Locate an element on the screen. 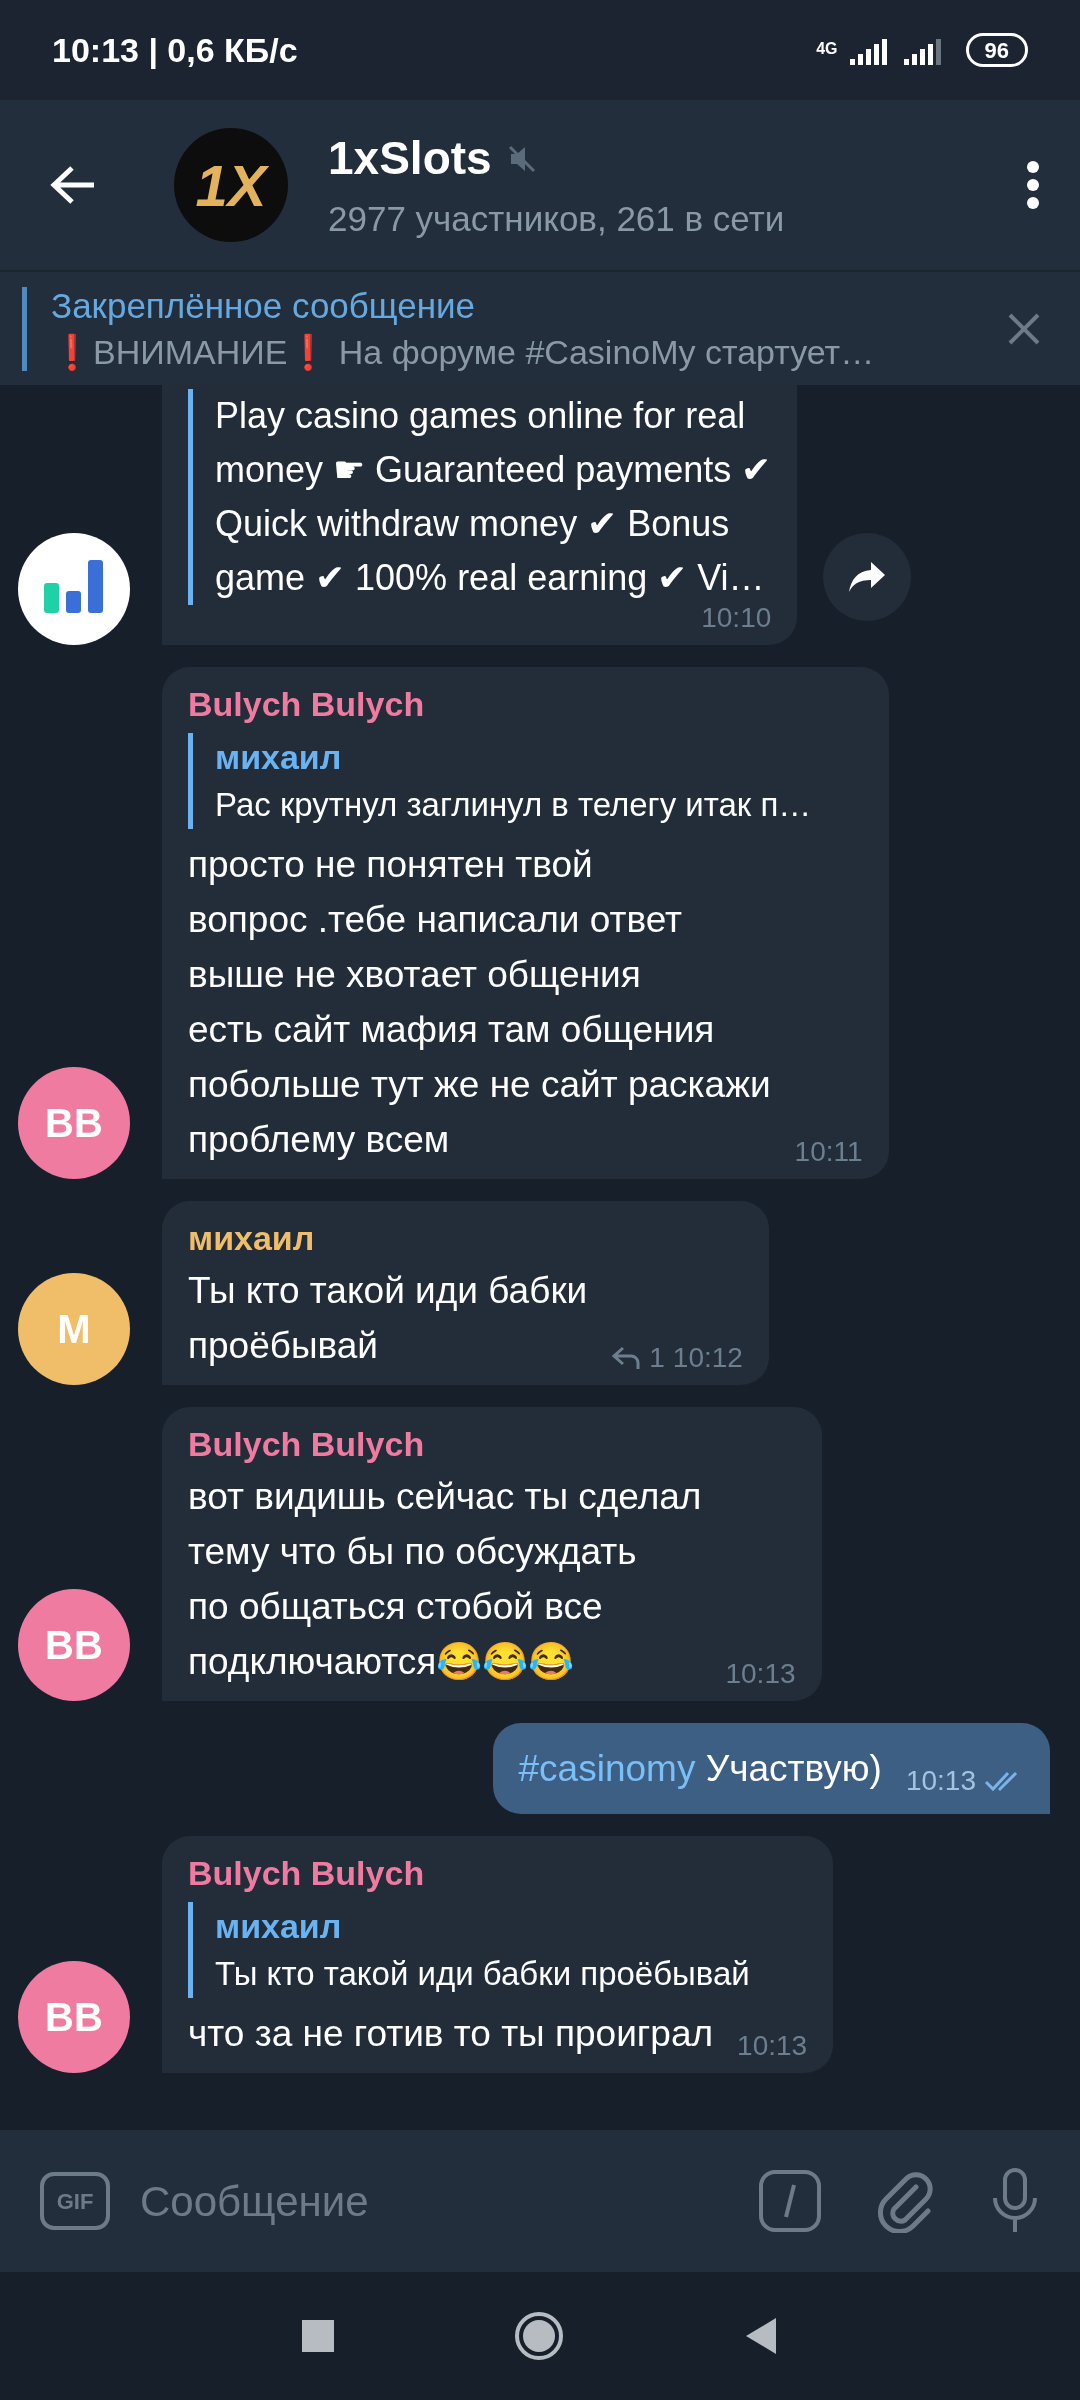 The height and width of the screenshot is (2400, 1080). message-time: 10:12 is located at coordinates (707, 1358).